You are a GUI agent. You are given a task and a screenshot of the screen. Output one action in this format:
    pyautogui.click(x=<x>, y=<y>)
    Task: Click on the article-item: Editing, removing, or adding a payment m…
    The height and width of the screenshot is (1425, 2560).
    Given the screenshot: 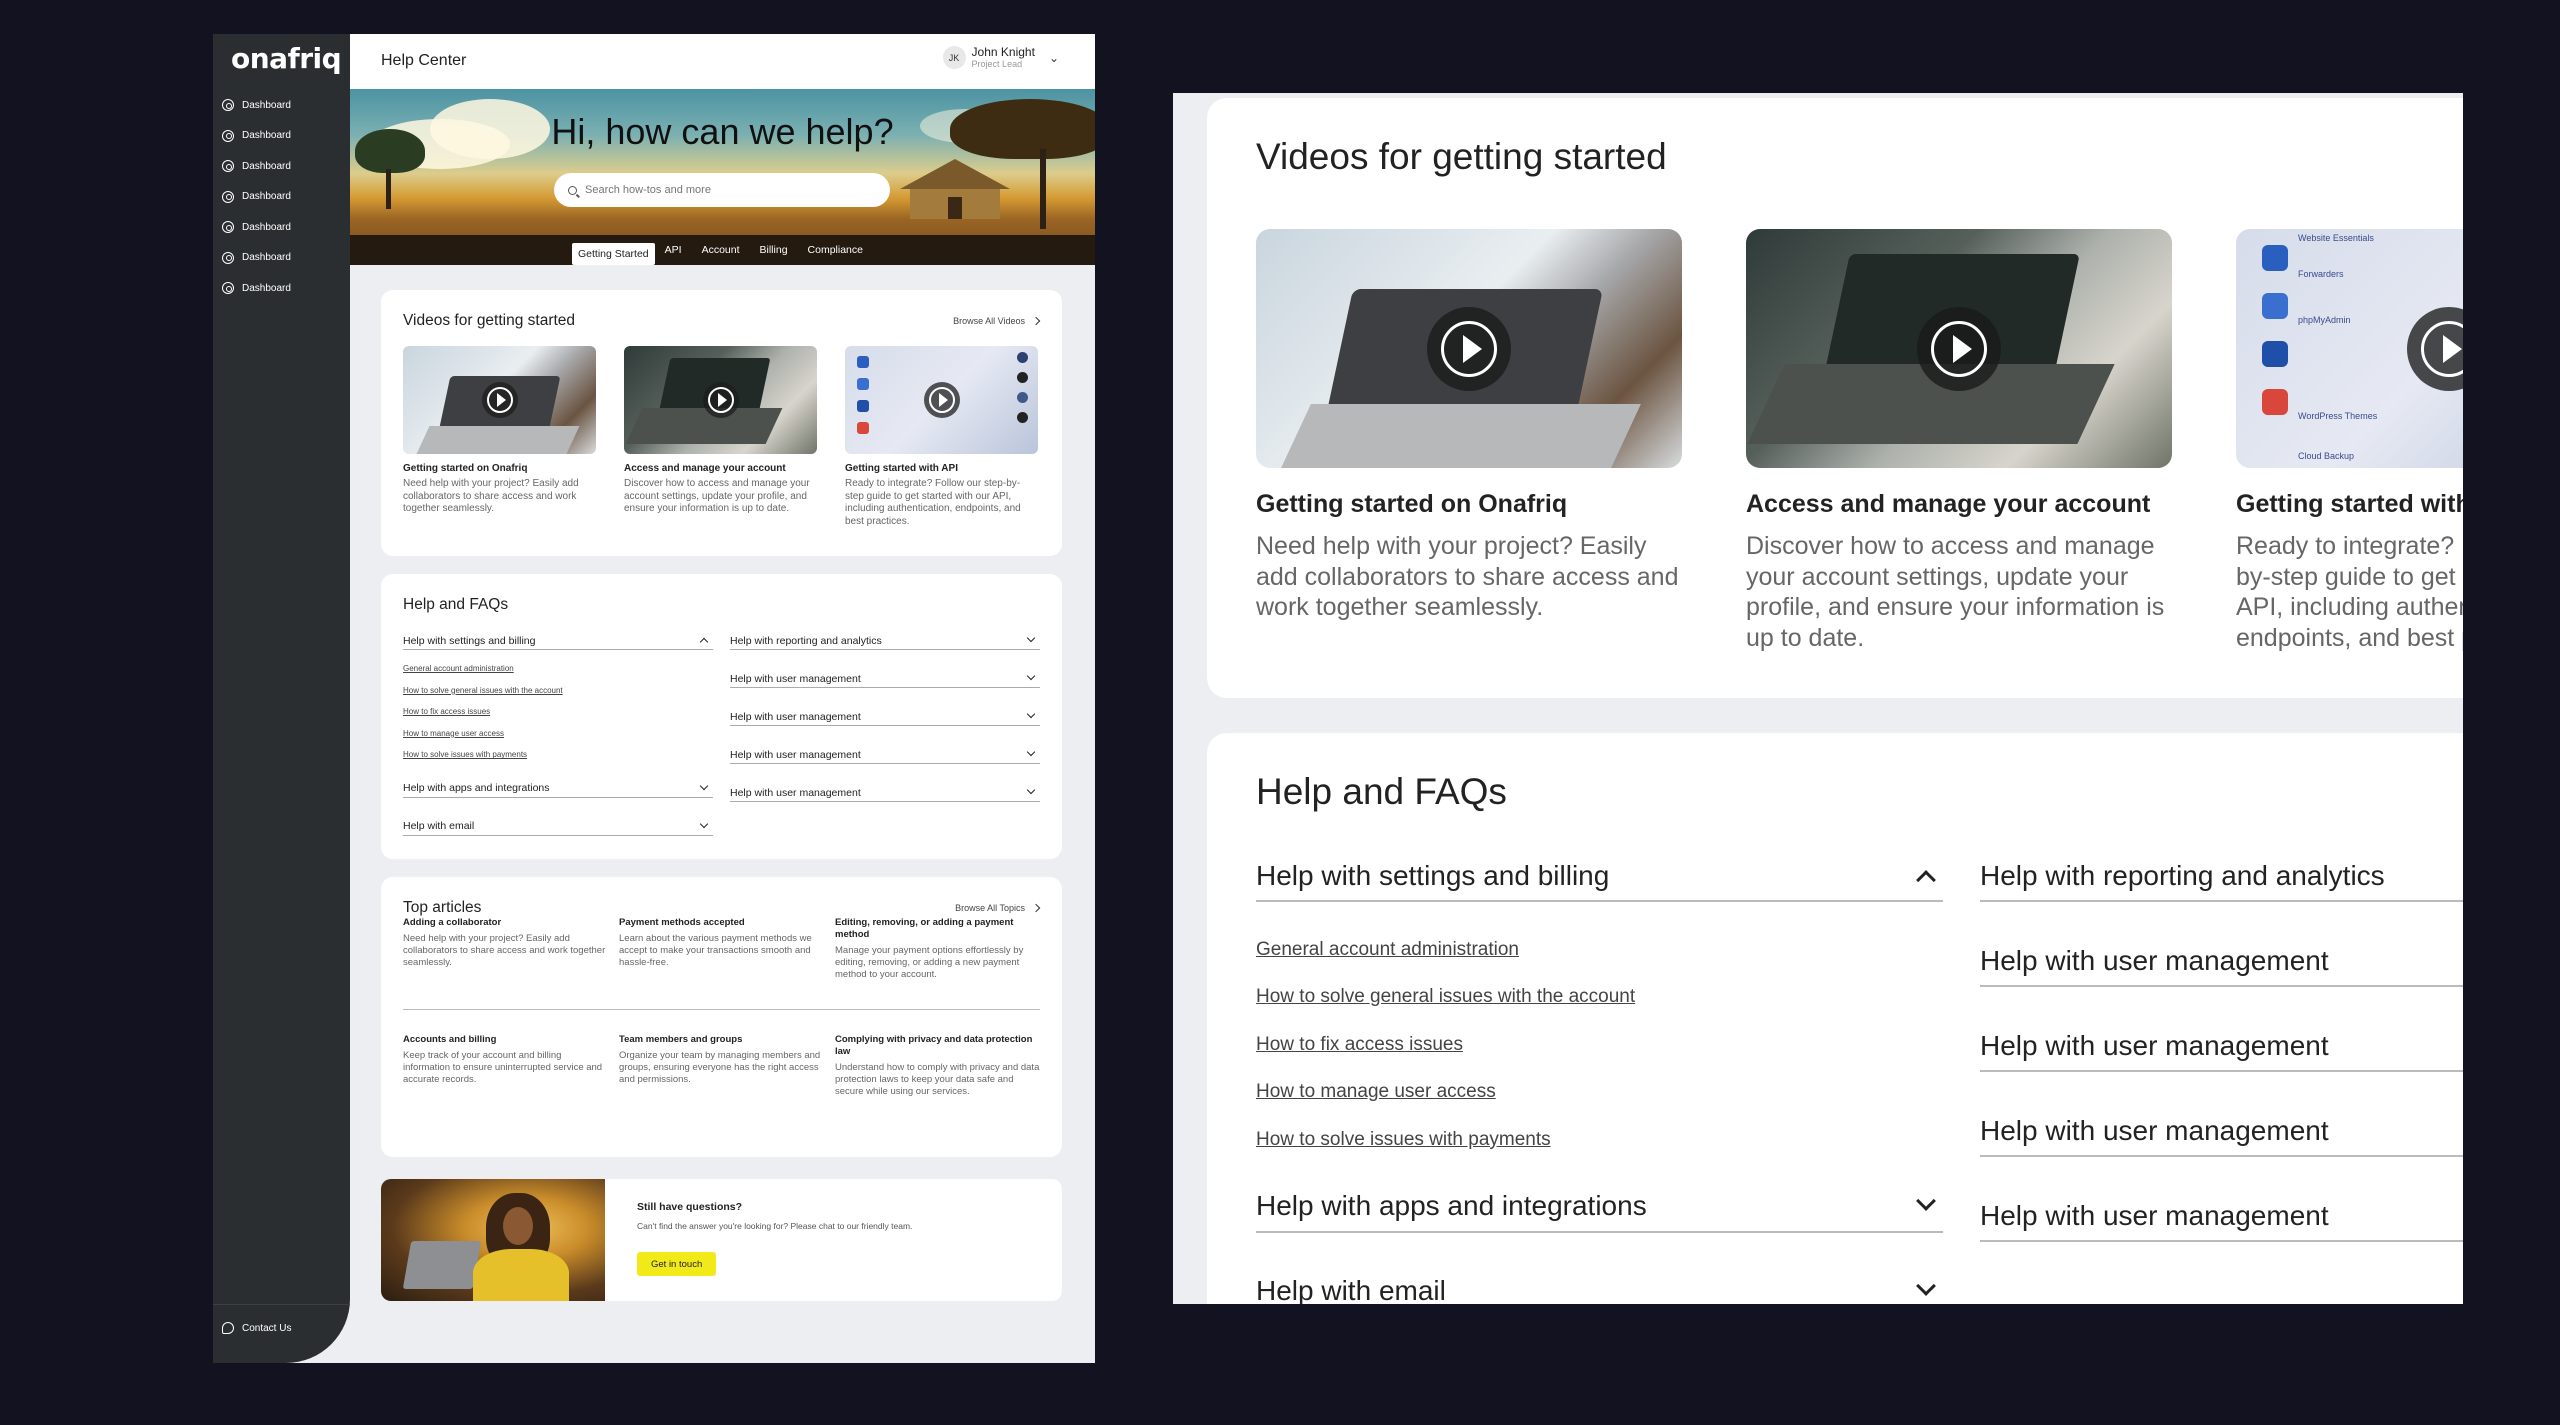 What is the action you would take?
    pyautogui.click(x=937, y=949)
    